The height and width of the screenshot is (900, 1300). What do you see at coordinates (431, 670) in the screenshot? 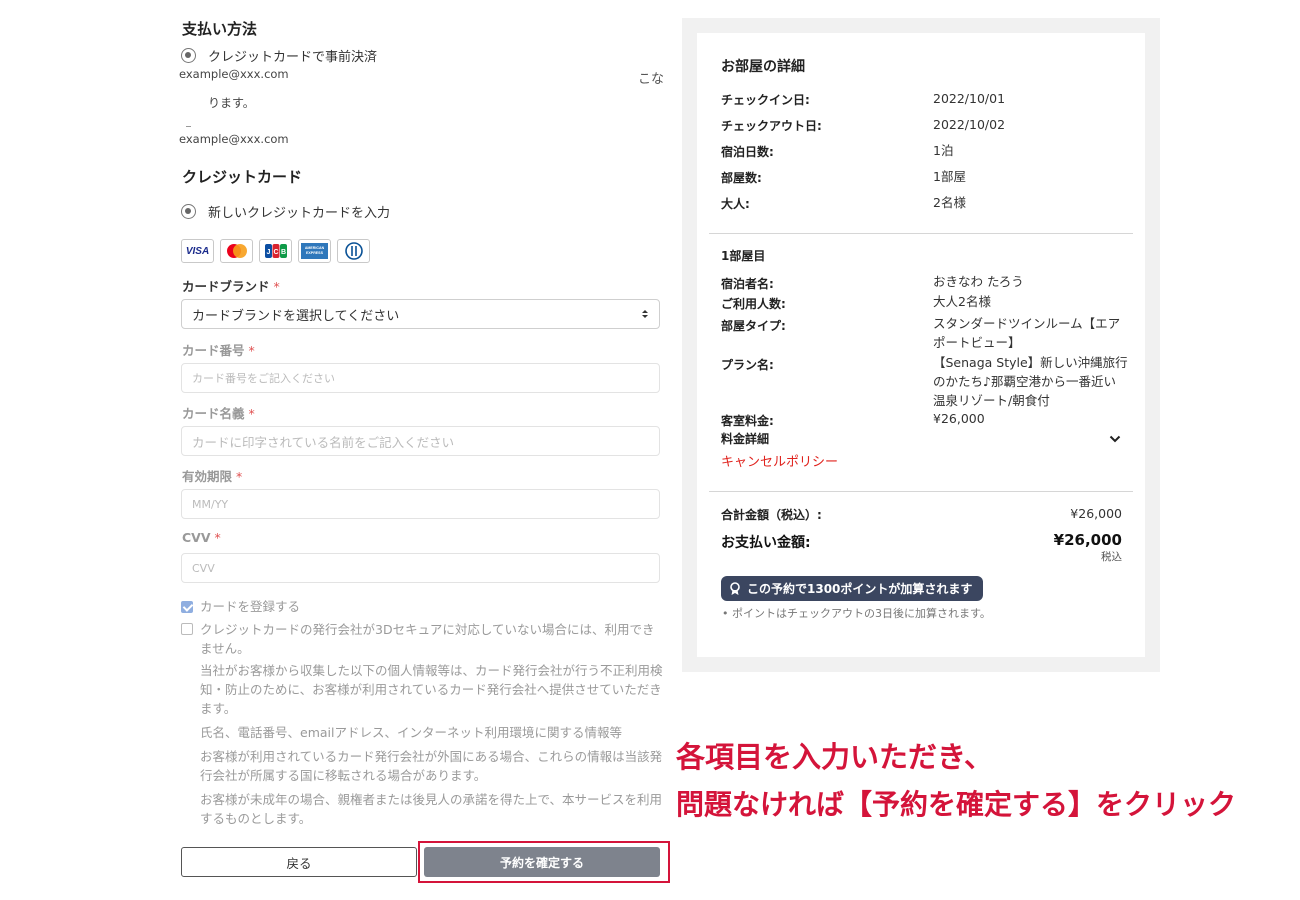
I see `privacy-info-1a: 当社がお客様から収集した以下の個人情報等は、カード発行会社が行う不正利用検` at bounding box center [431, 670].